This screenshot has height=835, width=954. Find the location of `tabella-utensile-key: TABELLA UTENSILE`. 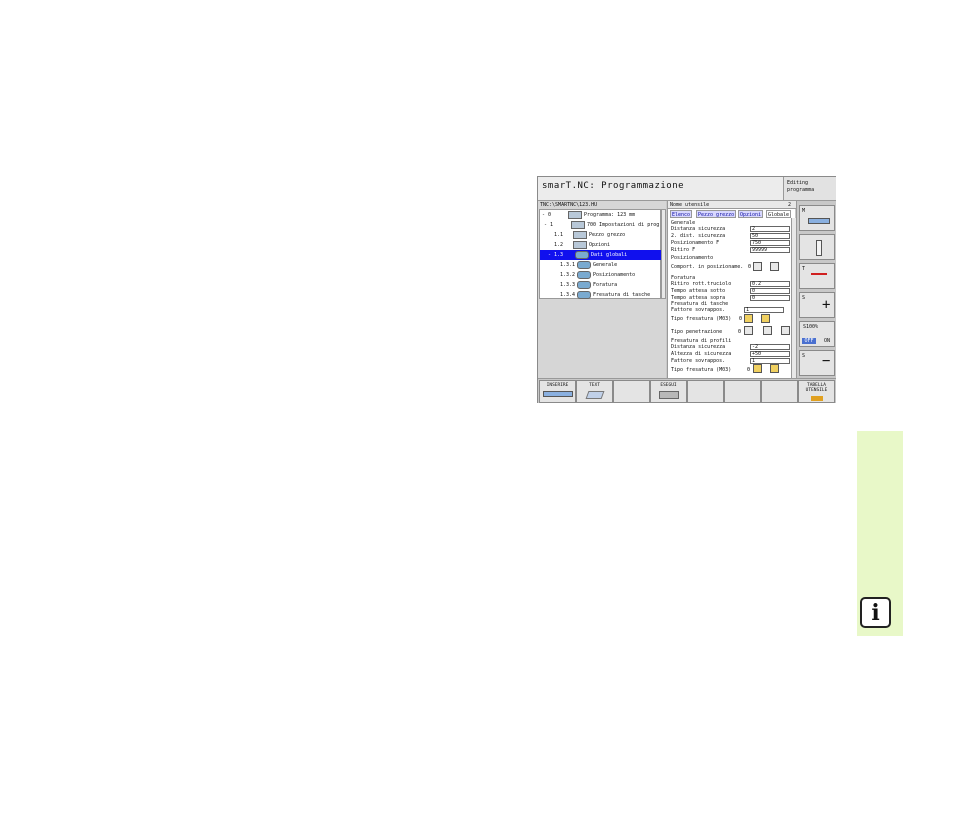

tabella-utensile-key: TABELLA UTENSILE is located at coordinates (816, 391).